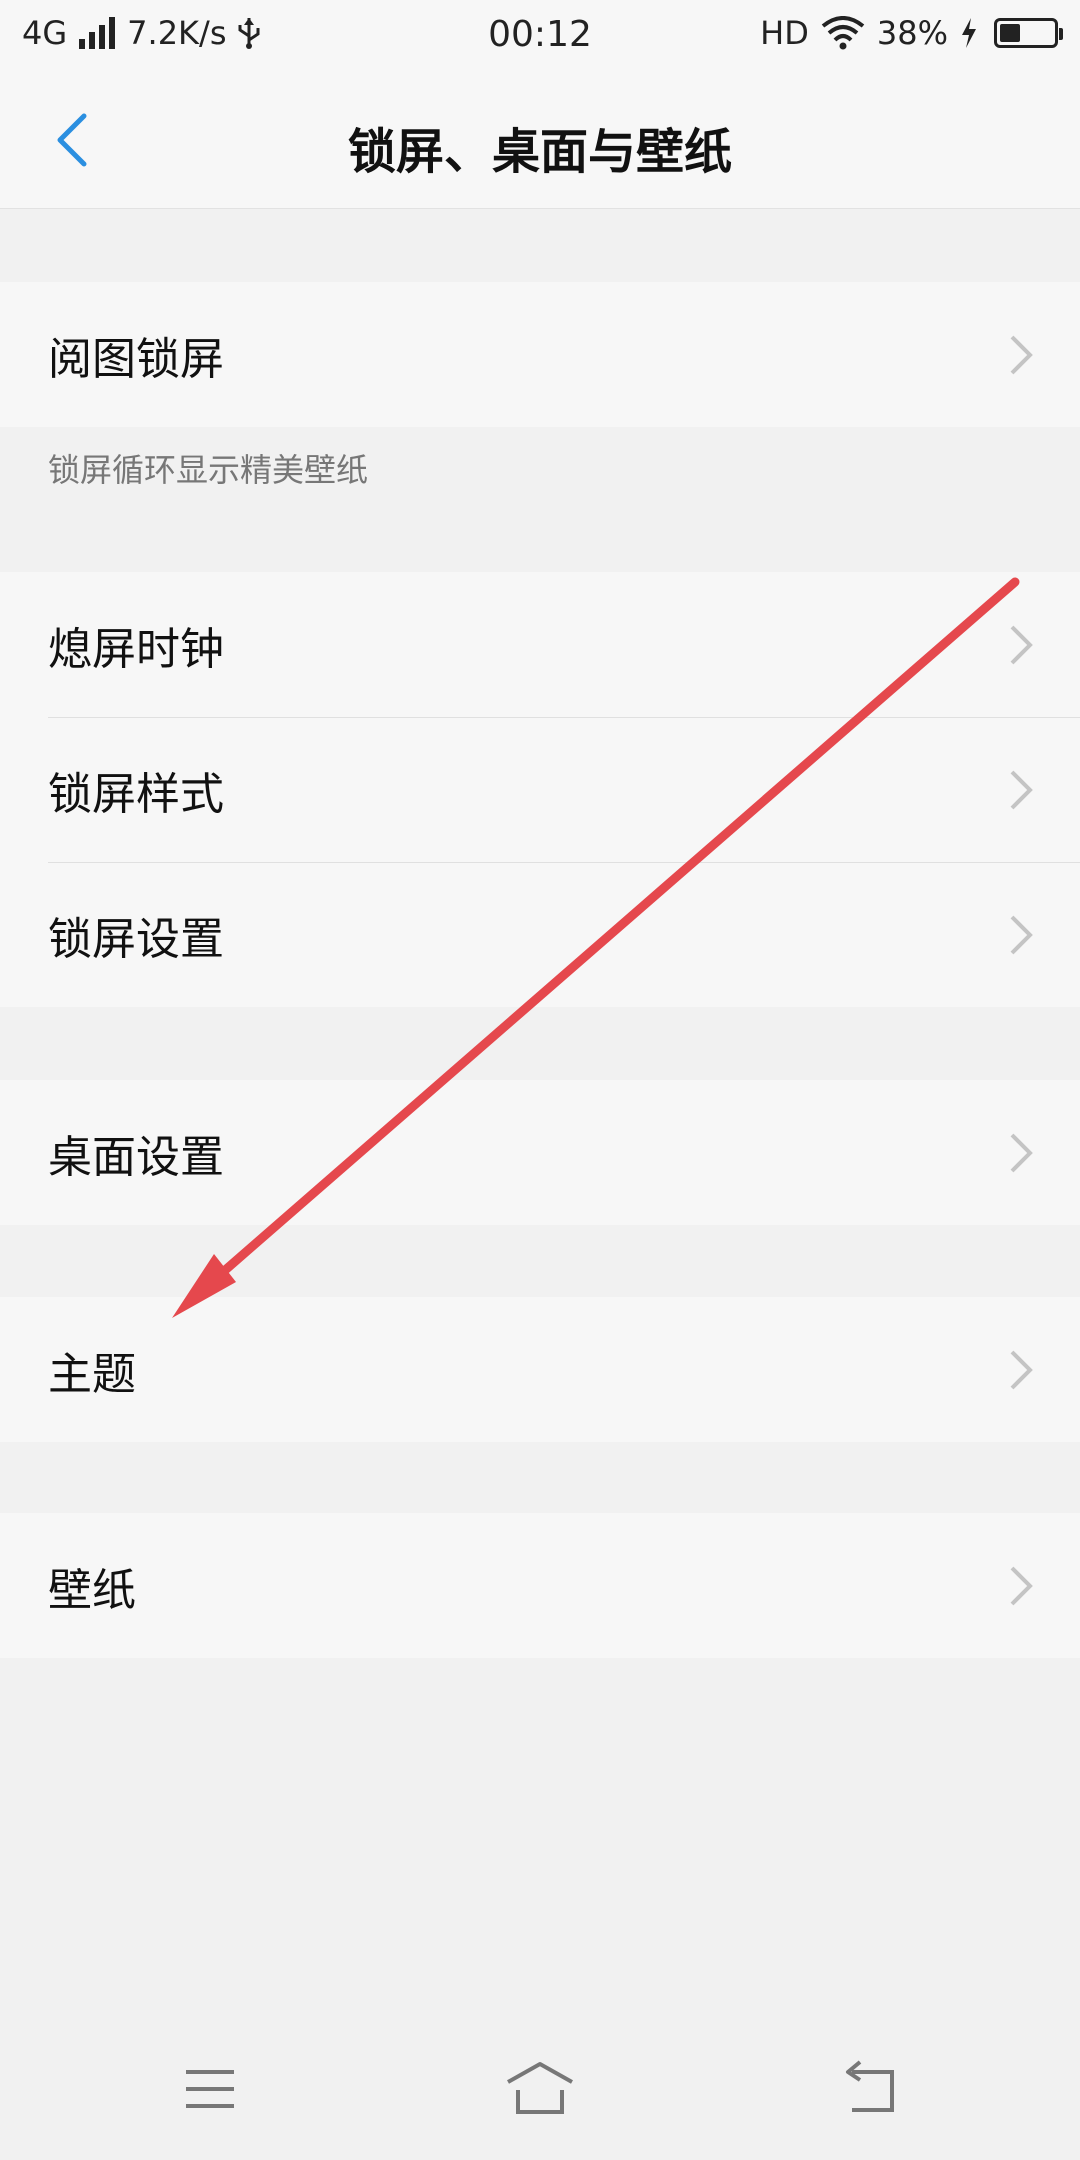 The width and height of the screenshot is (1080, 2160). What do you see at coordinates (136, 649) in the screenshot?
I see `list-item-label: 熄屏时钟` at bounding box center [136, 649].